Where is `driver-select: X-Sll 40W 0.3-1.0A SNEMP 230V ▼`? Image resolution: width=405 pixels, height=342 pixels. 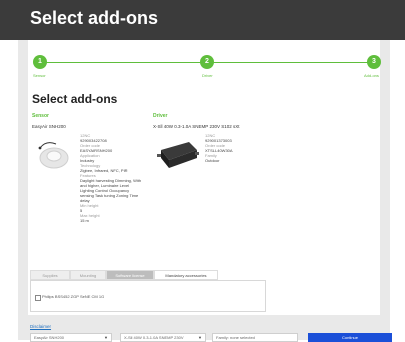 driver-select: X-Sll 40W 0.3-1.0A SNEMP 230V ▼ is located at coordinates (163, 337).